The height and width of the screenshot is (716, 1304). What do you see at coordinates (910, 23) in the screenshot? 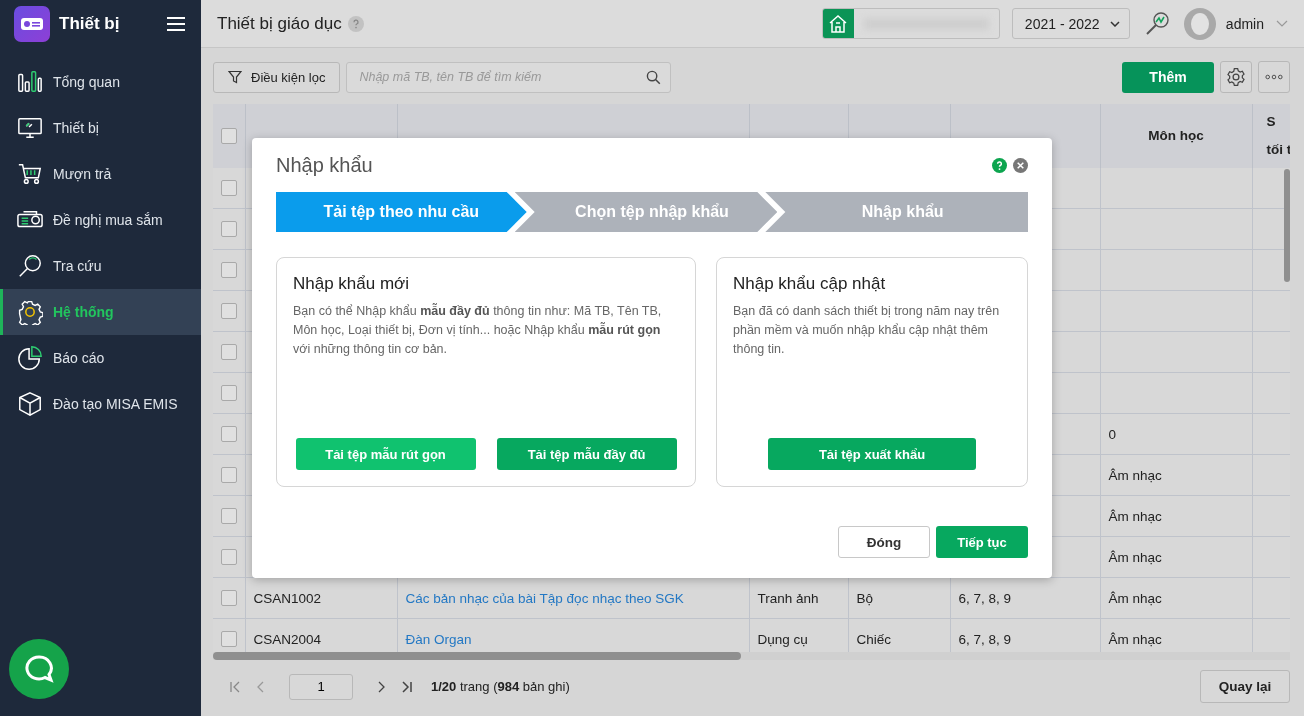
I see `school-selector` at bounding box center [910, 23].